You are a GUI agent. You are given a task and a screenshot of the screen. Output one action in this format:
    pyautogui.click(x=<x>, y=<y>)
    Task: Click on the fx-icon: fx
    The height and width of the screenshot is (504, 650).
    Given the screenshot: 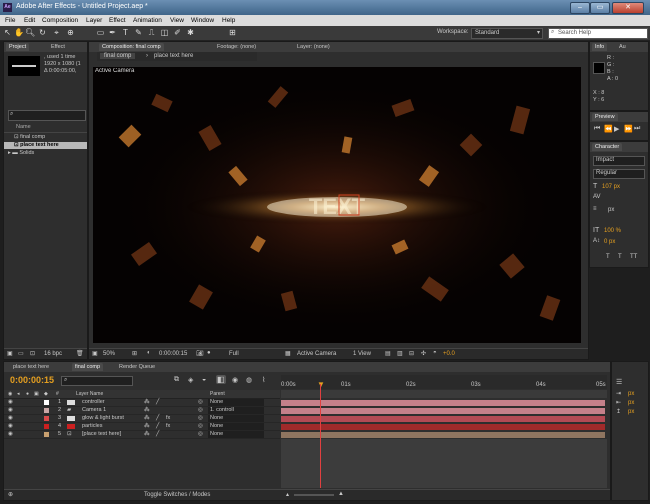 What is the action you would take?
    pyautogui.click(x=168, y=426)
    